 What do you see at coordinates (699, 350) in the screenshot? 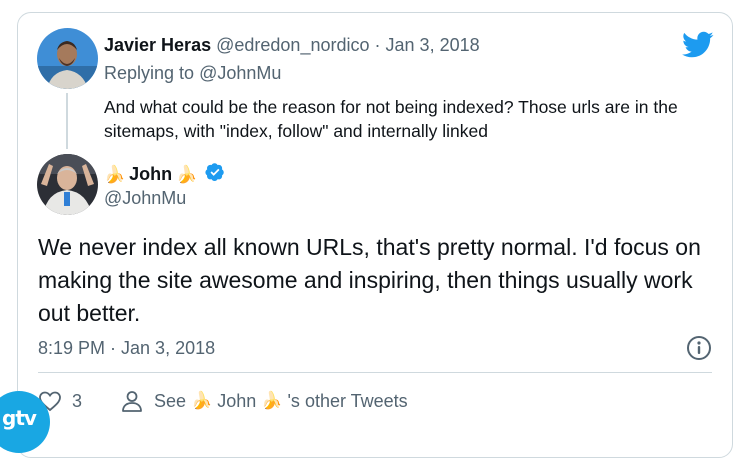
I see `info-icon` at bounding box center [699, 350].